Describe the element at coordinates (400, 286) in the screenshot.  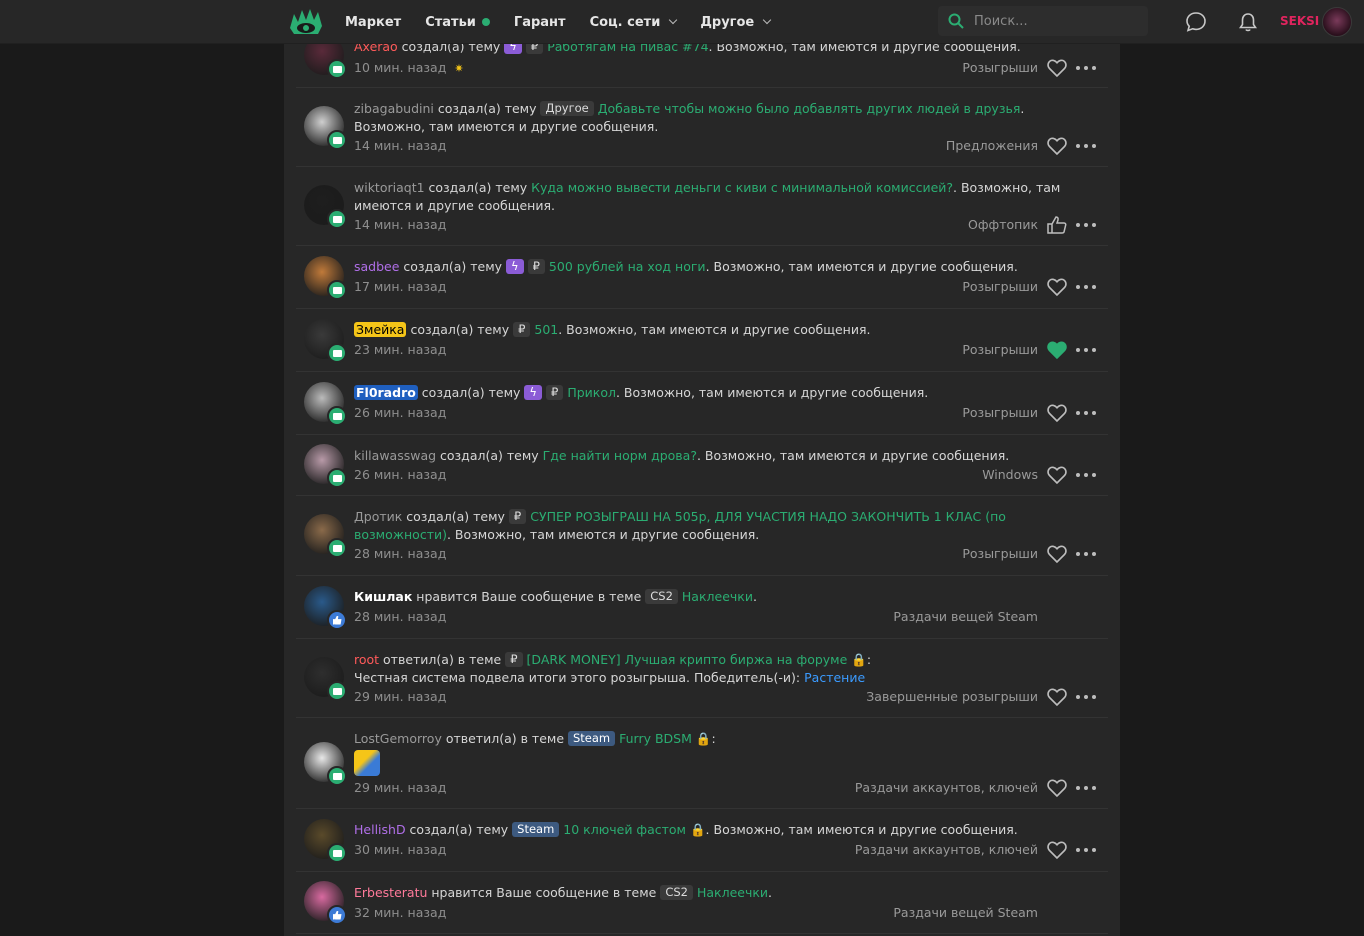
I see `alert-time: 17 мин. назад` at that location.